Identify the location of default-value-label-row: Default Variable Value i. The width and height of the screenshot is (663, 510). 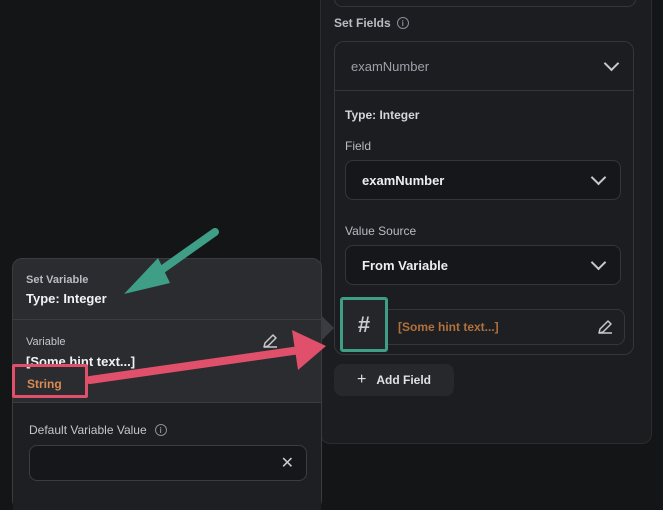
(98, 430).